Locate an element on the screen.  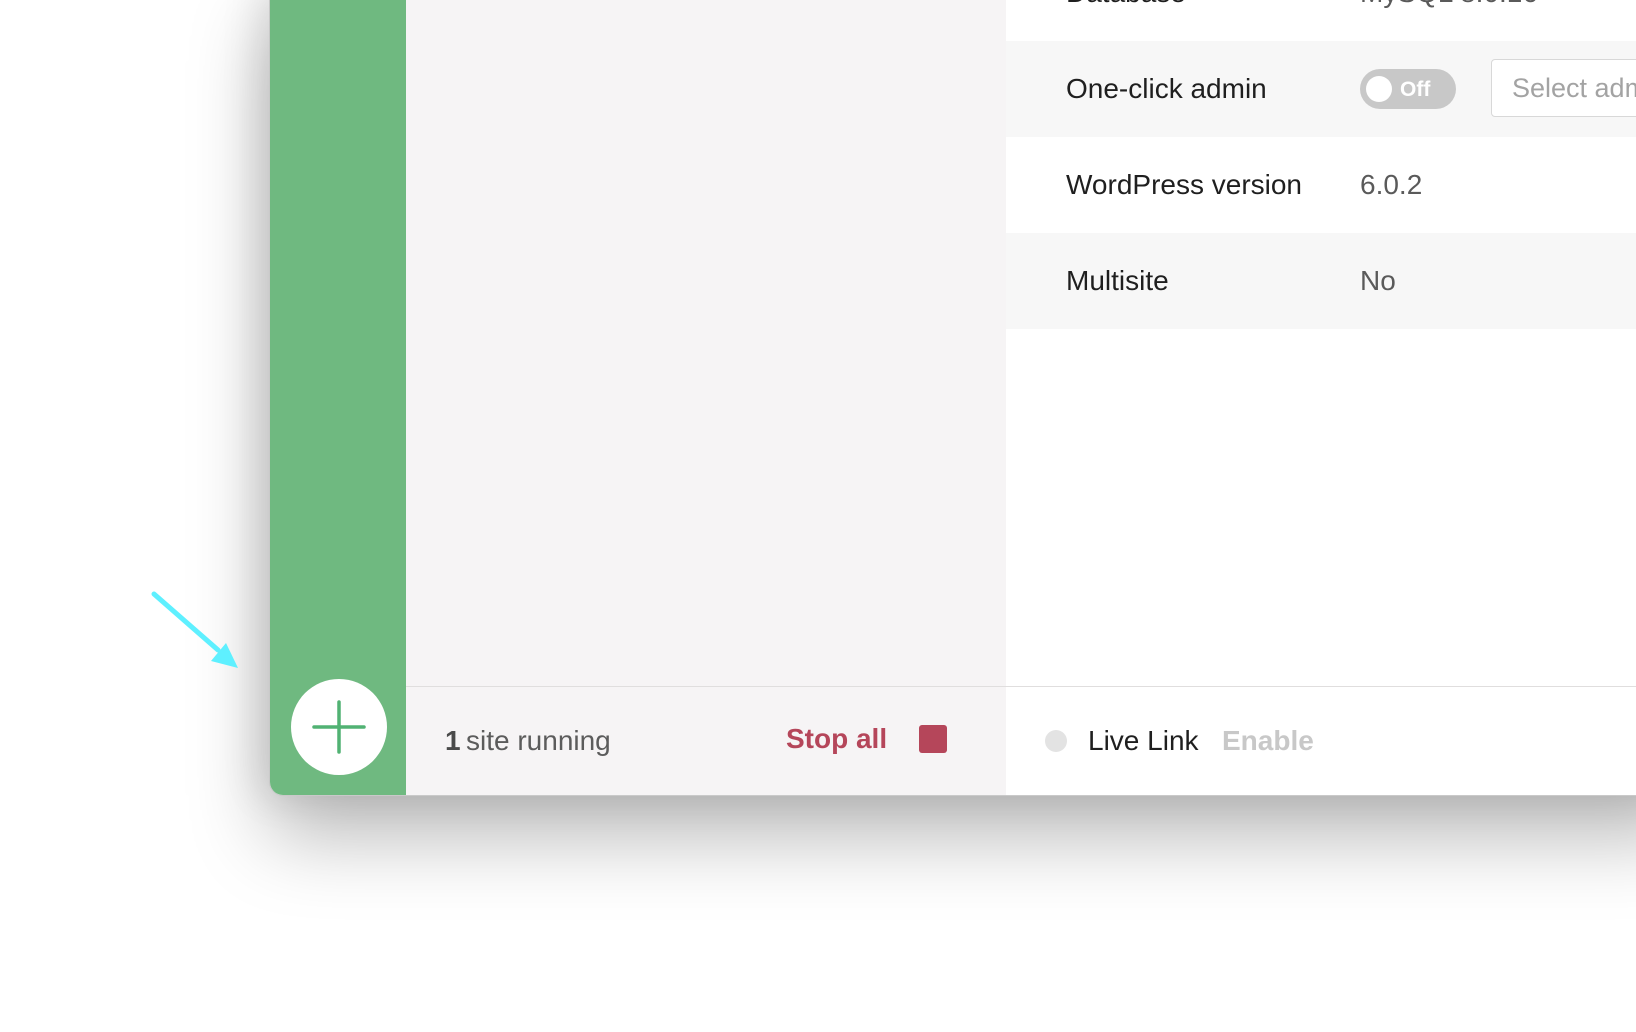
running-site-text: site running is located at coordinates (538, 740).